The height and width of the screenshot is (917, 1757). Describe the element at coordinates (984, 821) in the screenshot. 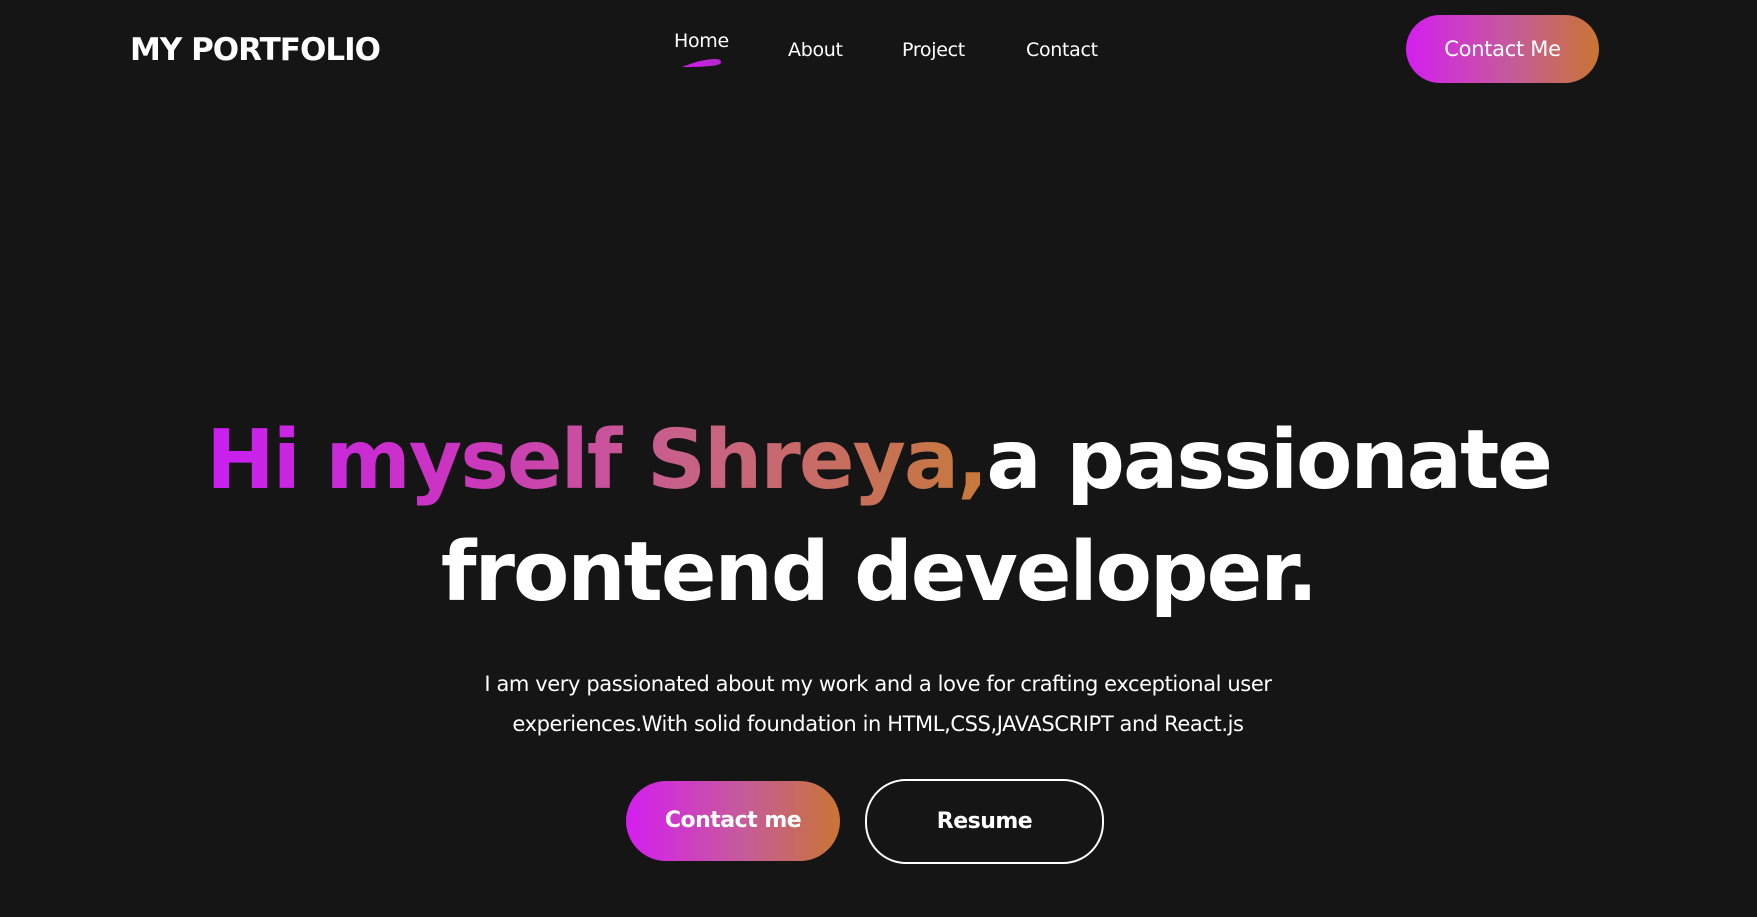

I see `resume-button: Resume` at that location.